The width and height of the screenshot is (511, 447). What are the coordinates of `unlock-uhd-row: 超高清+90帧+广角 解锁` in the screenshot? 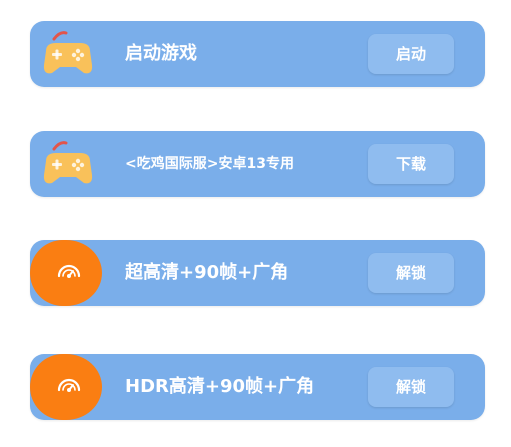 It's located at (257, 273).